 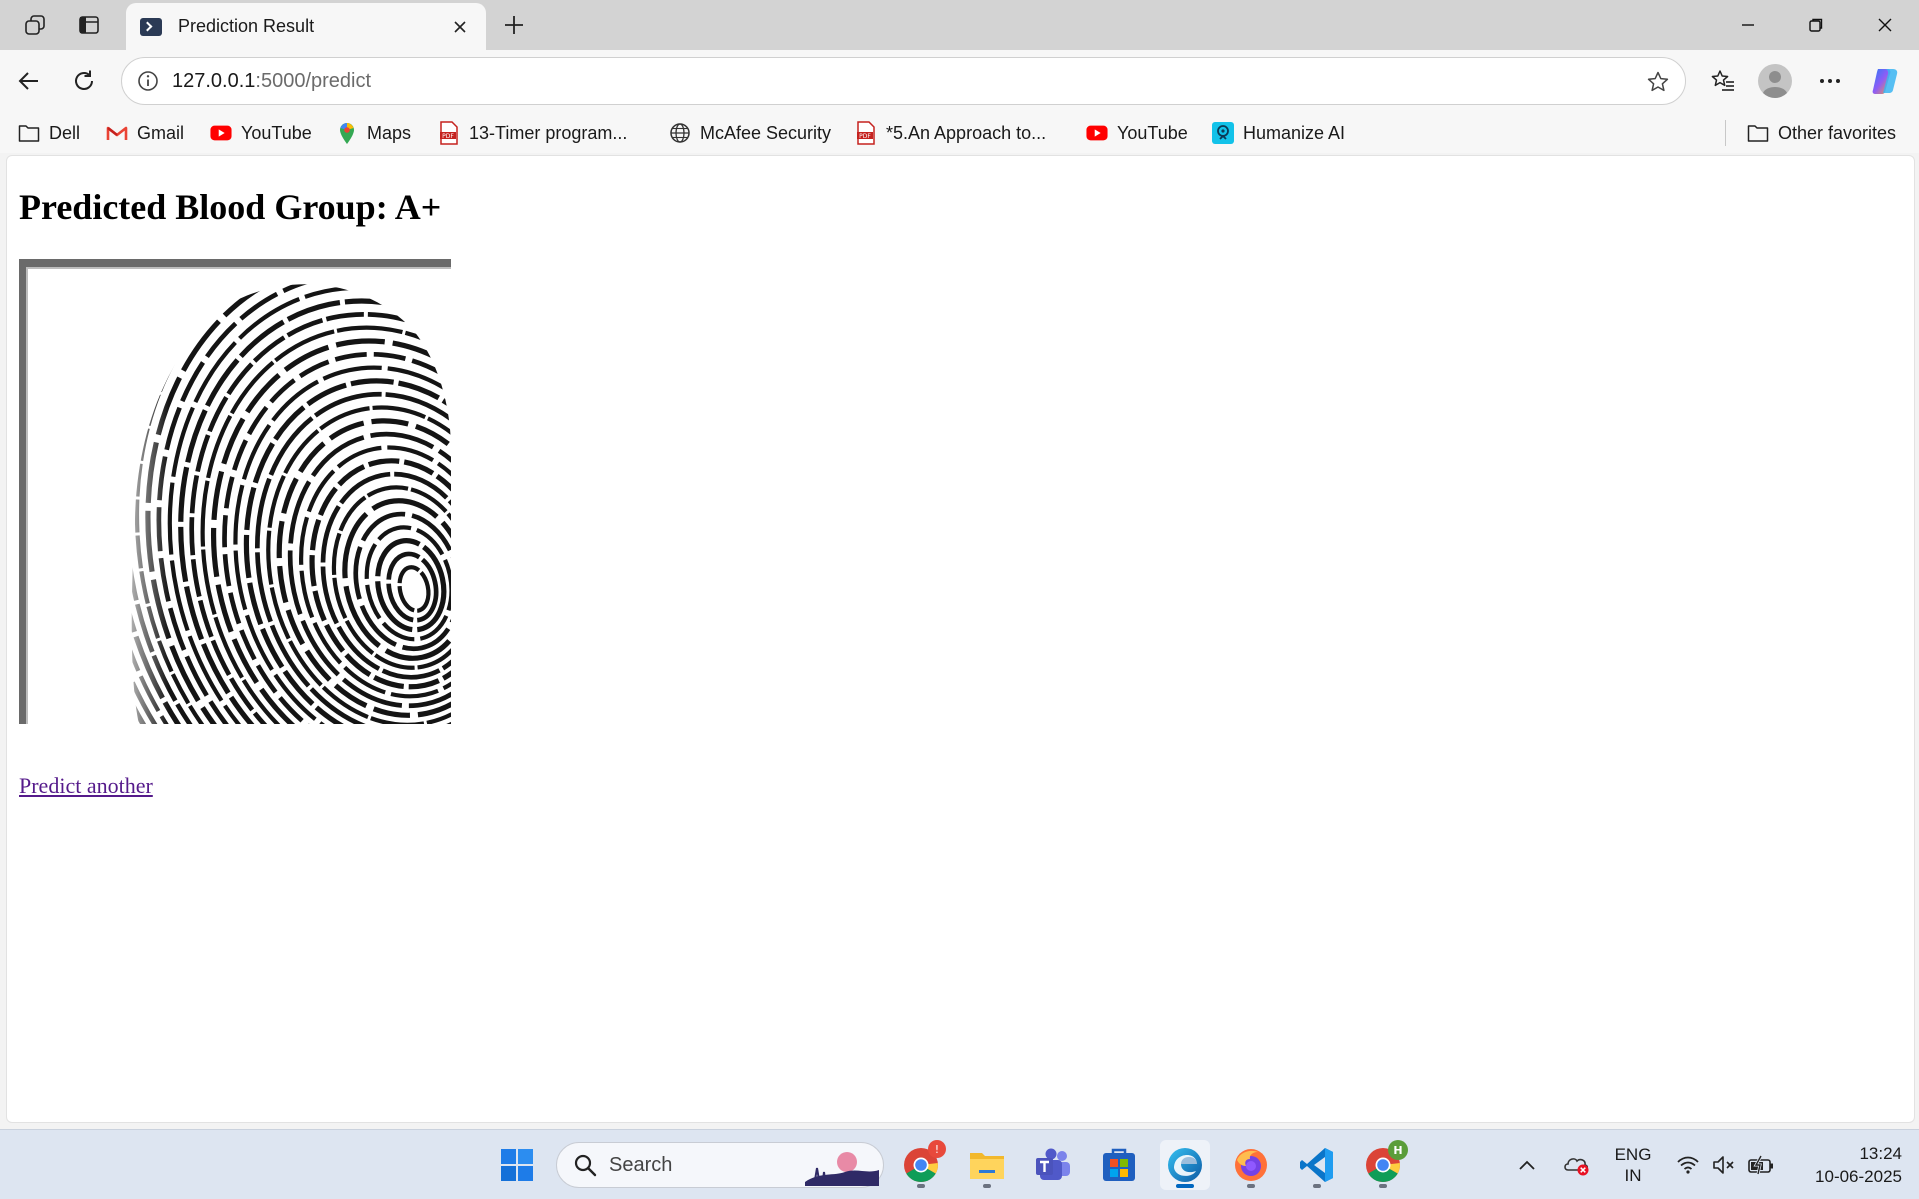 I want to click on start-icon, so click(x=517, y=1165).